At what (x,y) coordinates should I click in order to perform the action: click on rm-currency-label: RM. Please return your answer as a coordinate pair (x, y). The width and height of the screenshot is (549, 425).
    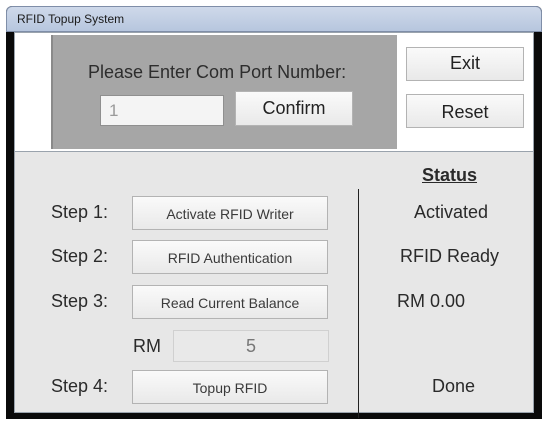
    Looking at the image, I should click on (147, 346).